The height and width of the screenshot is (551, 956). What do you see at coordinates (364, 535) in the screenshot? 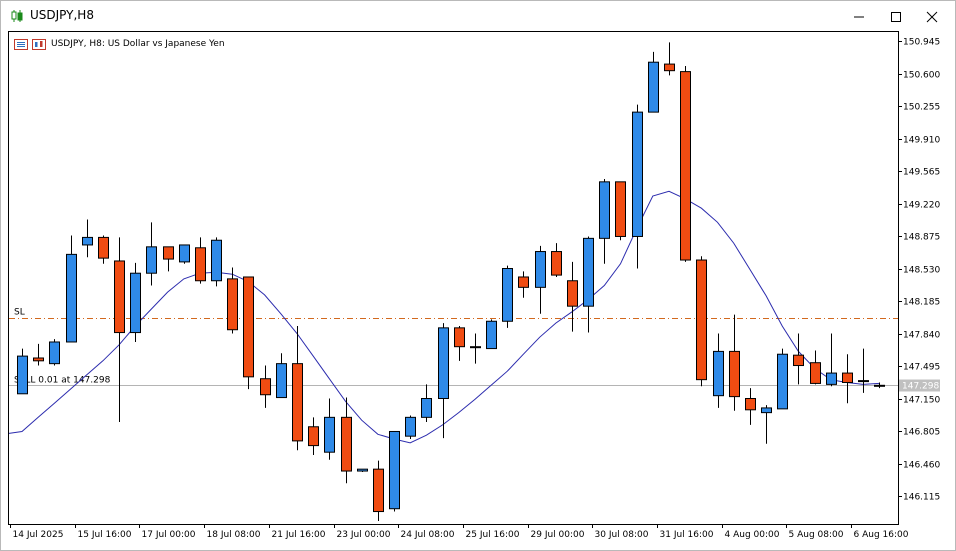
I see `time-tick-label: 23 Jul 00:00` at bounding box center [364, 535].